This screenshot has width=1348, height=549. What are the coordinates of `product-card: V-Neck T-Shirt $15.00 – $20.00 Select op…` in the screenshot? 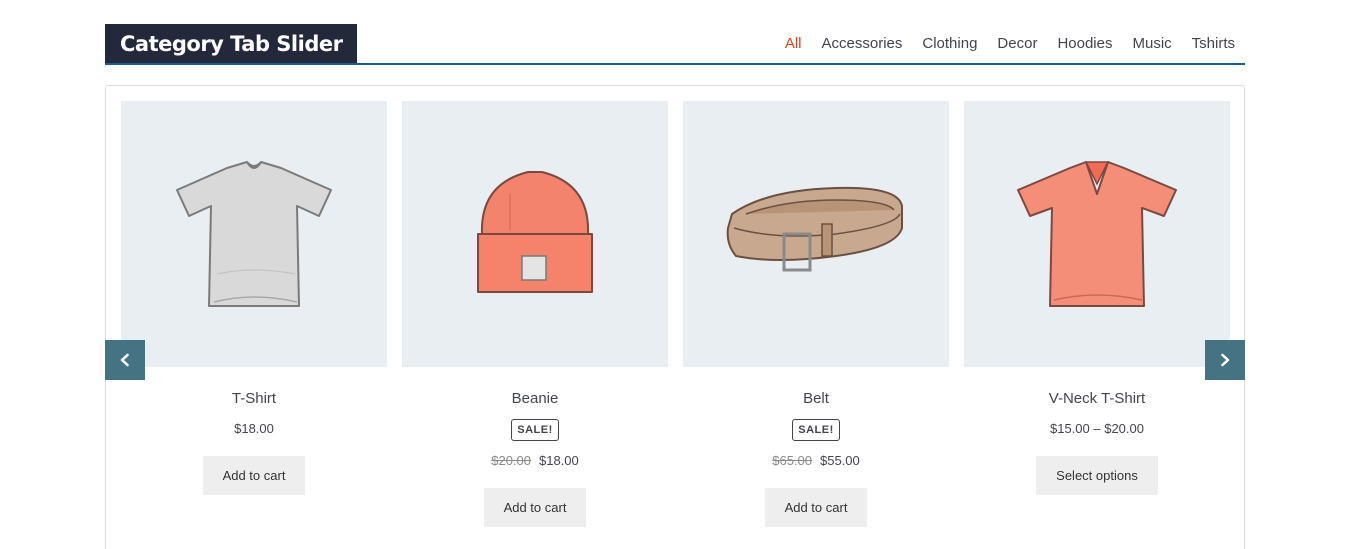 It's located at (1097, 298).